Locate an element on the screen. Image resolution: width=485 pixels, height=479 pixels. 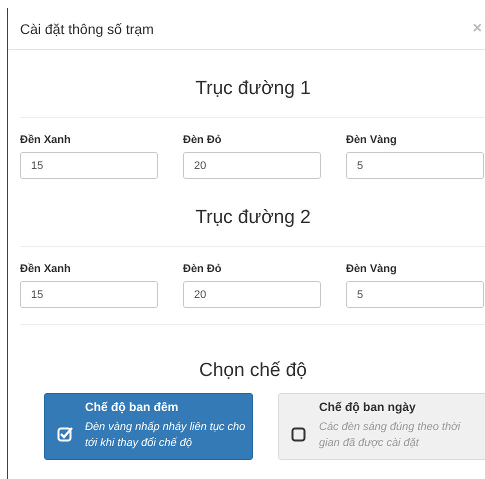
section-title: Trục đường 2 is located at coordinates (253, 218).